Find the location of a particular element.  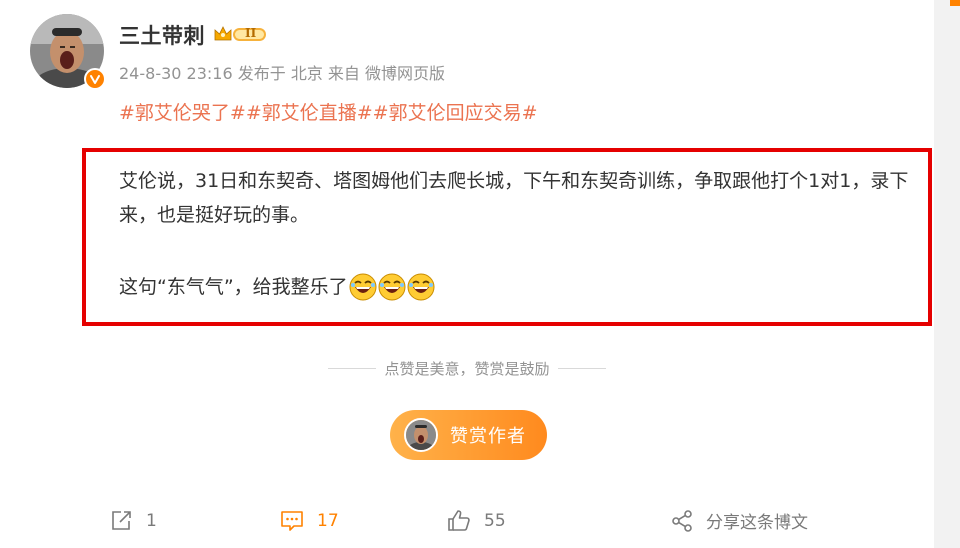

post-text-line: 这句“东气气”，给我整乐了 is located at coordinates (233, 287).